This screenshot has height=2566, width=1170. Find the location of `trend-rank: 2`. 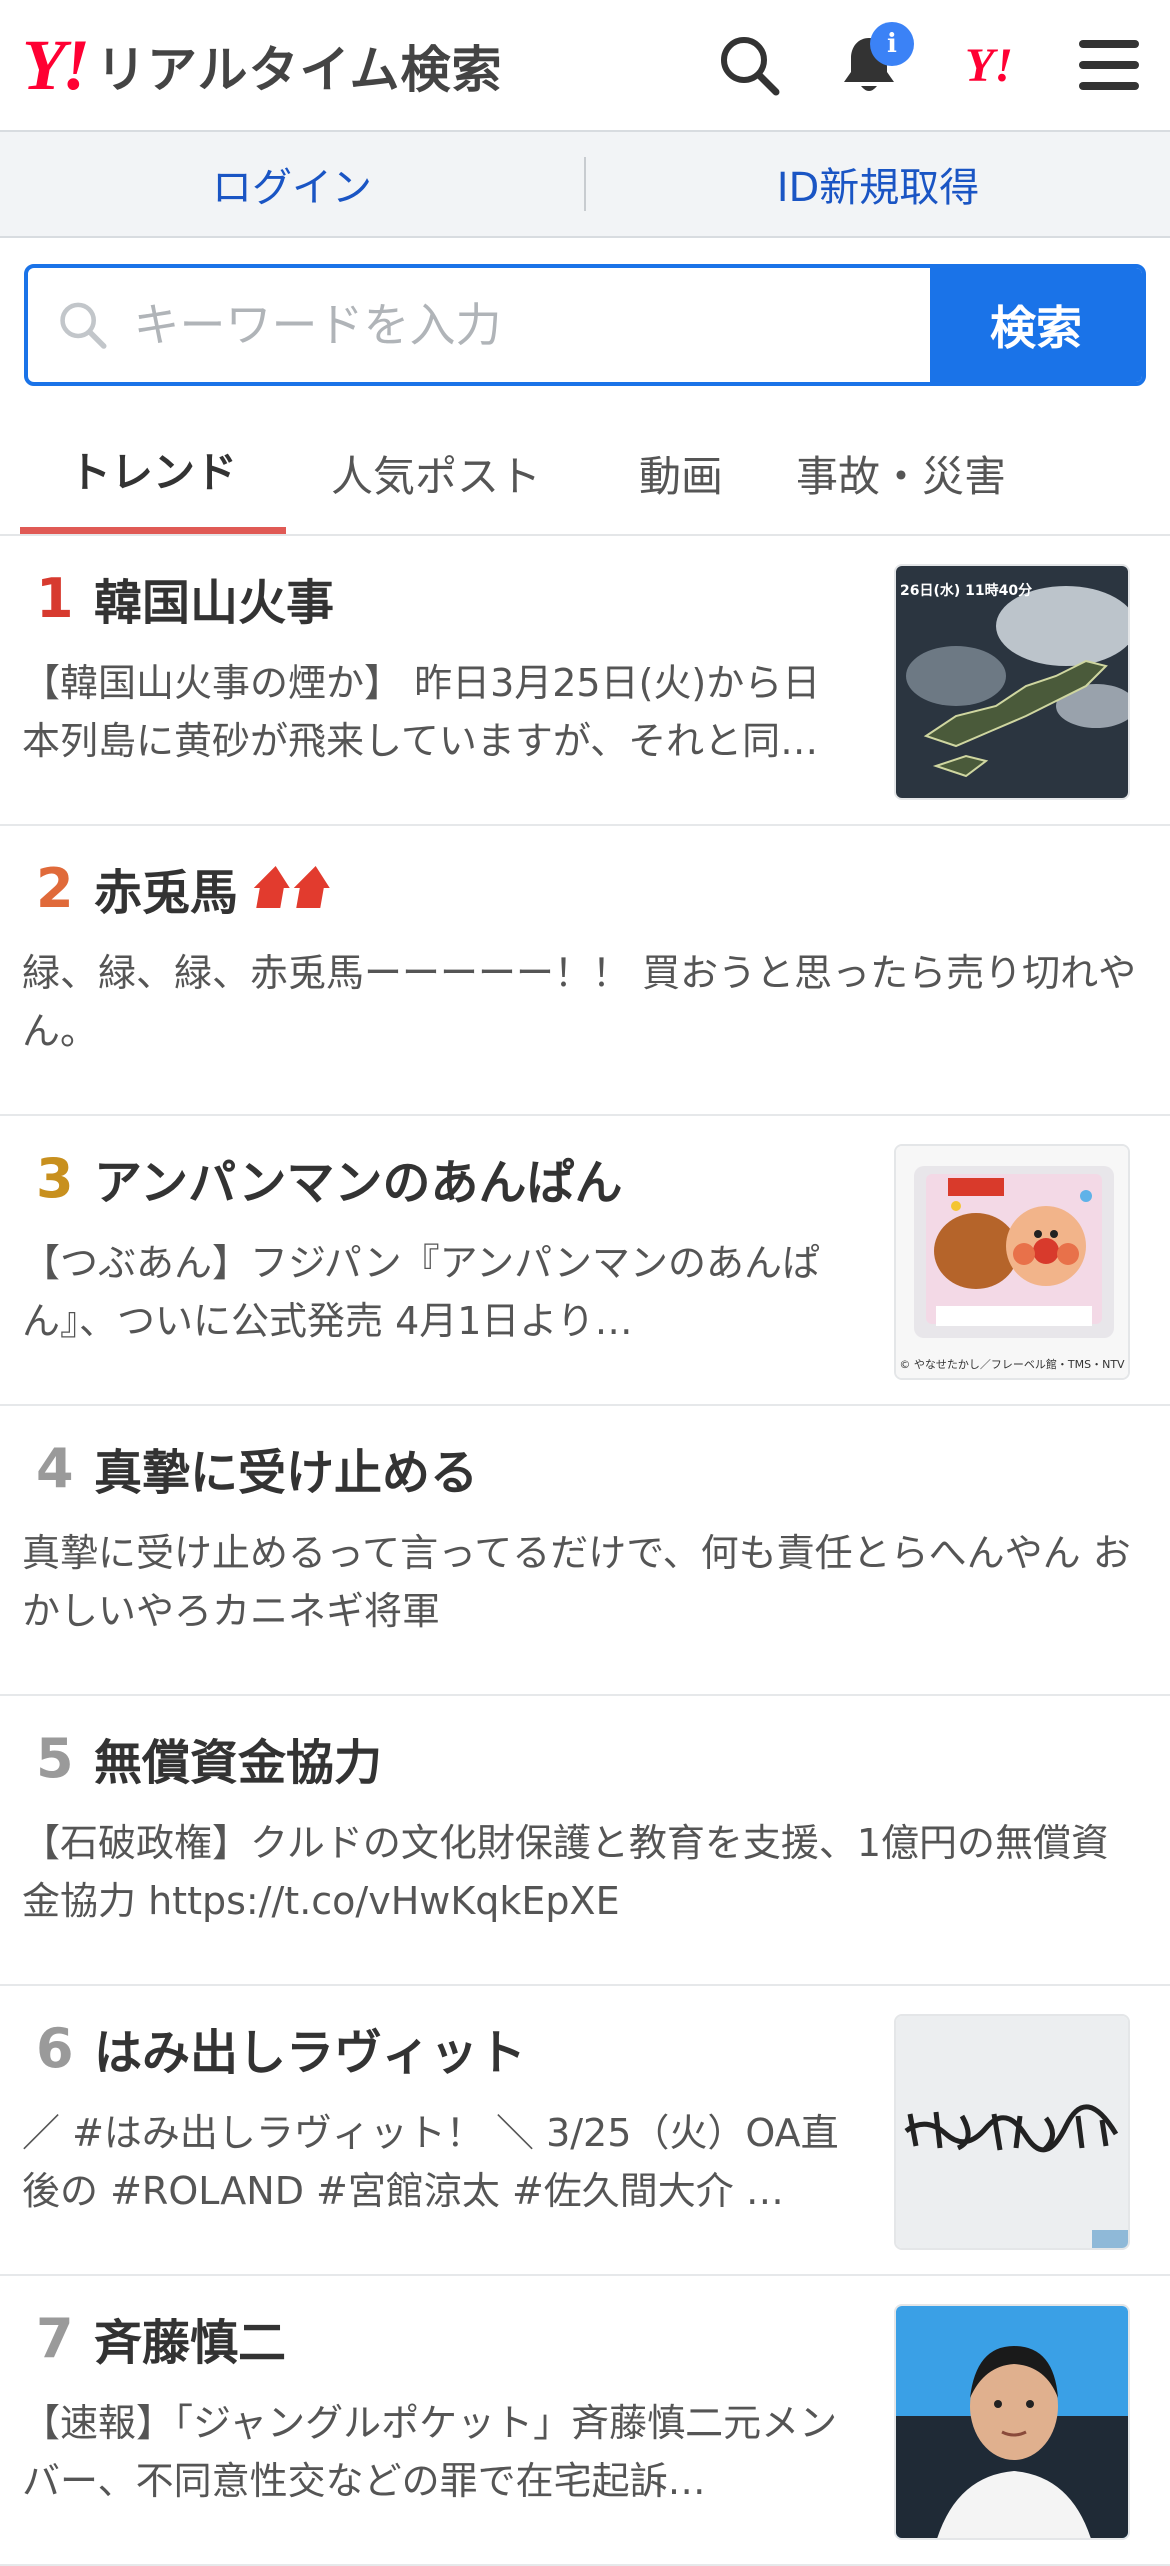

trend-rank: 2 is located at coordinates (55, 888).